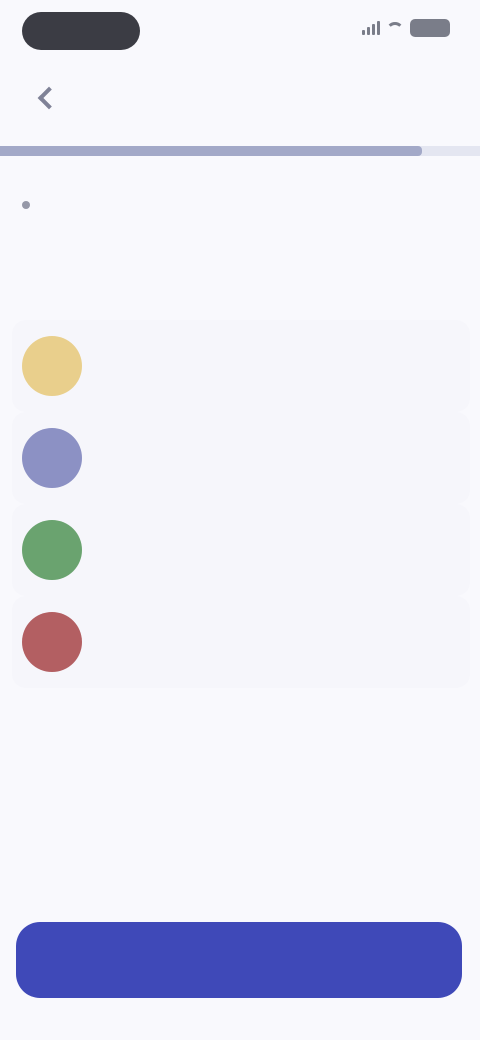  Describe the element at coordinates (239, 960) in the screenshot. I see `continue-button` at that location.